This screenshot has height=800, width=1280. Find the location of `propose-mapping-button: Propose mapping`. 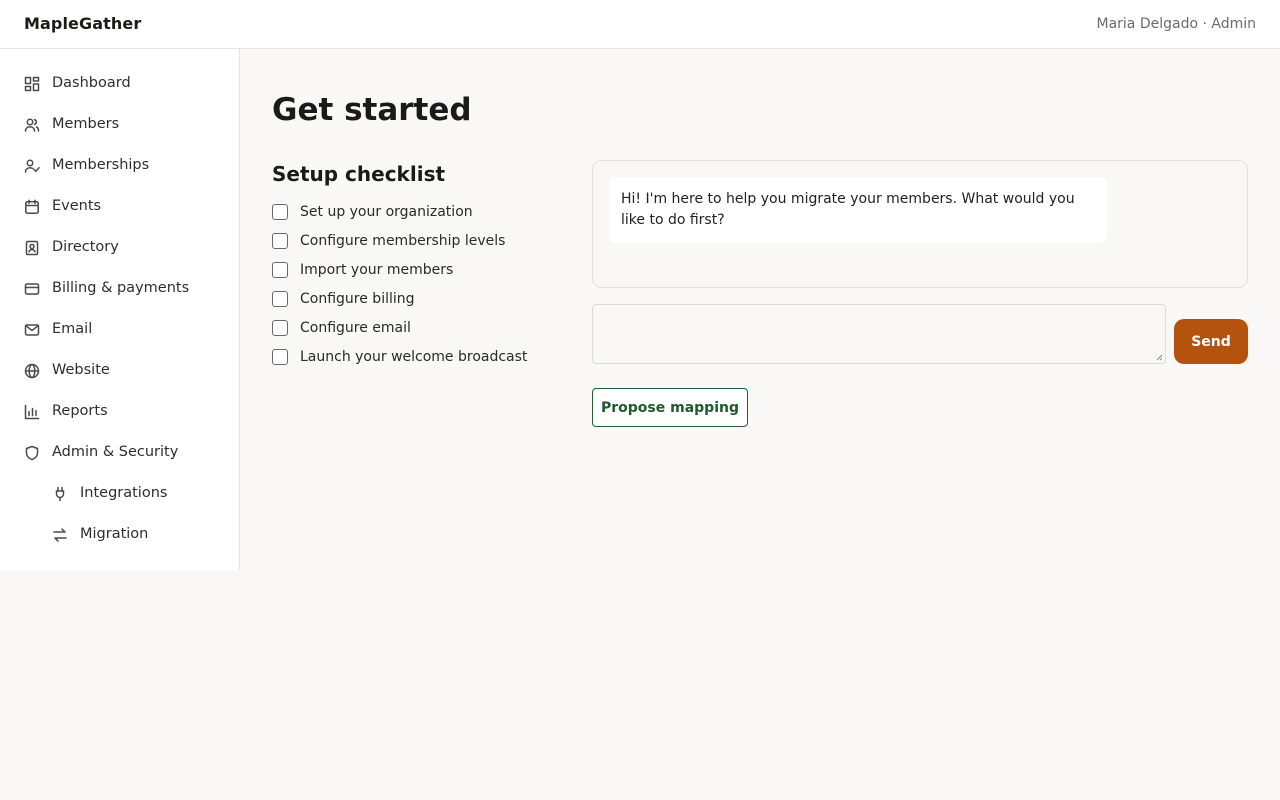

propose-mapping-button: Propose mapping is located at coordinates (670, 407).